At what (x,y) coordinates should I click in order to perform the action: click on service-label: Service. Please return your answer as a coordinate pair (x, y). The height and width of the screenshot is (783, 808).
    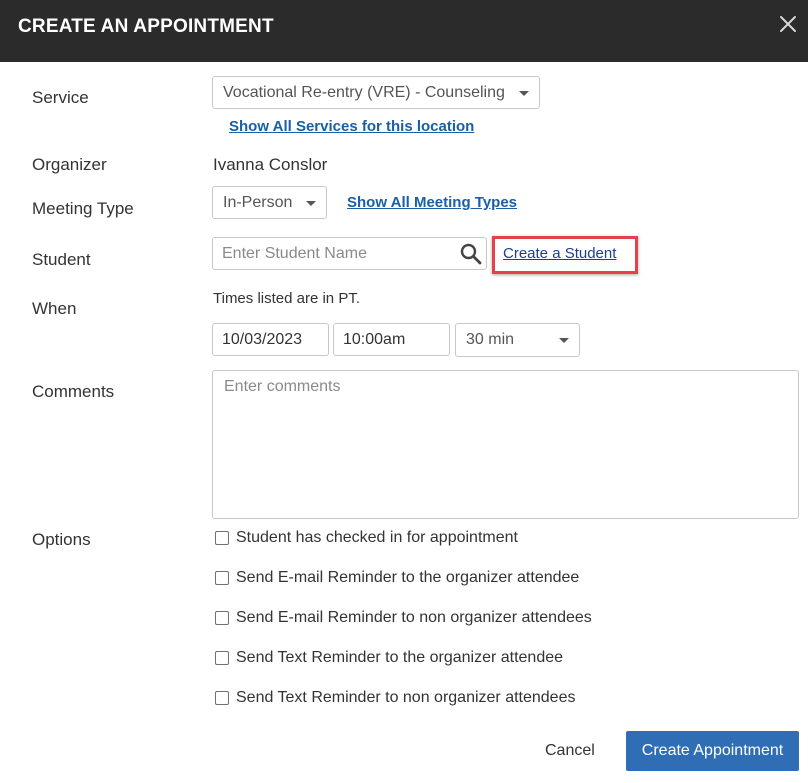
    Looking at the image, I should click on (60, 97).